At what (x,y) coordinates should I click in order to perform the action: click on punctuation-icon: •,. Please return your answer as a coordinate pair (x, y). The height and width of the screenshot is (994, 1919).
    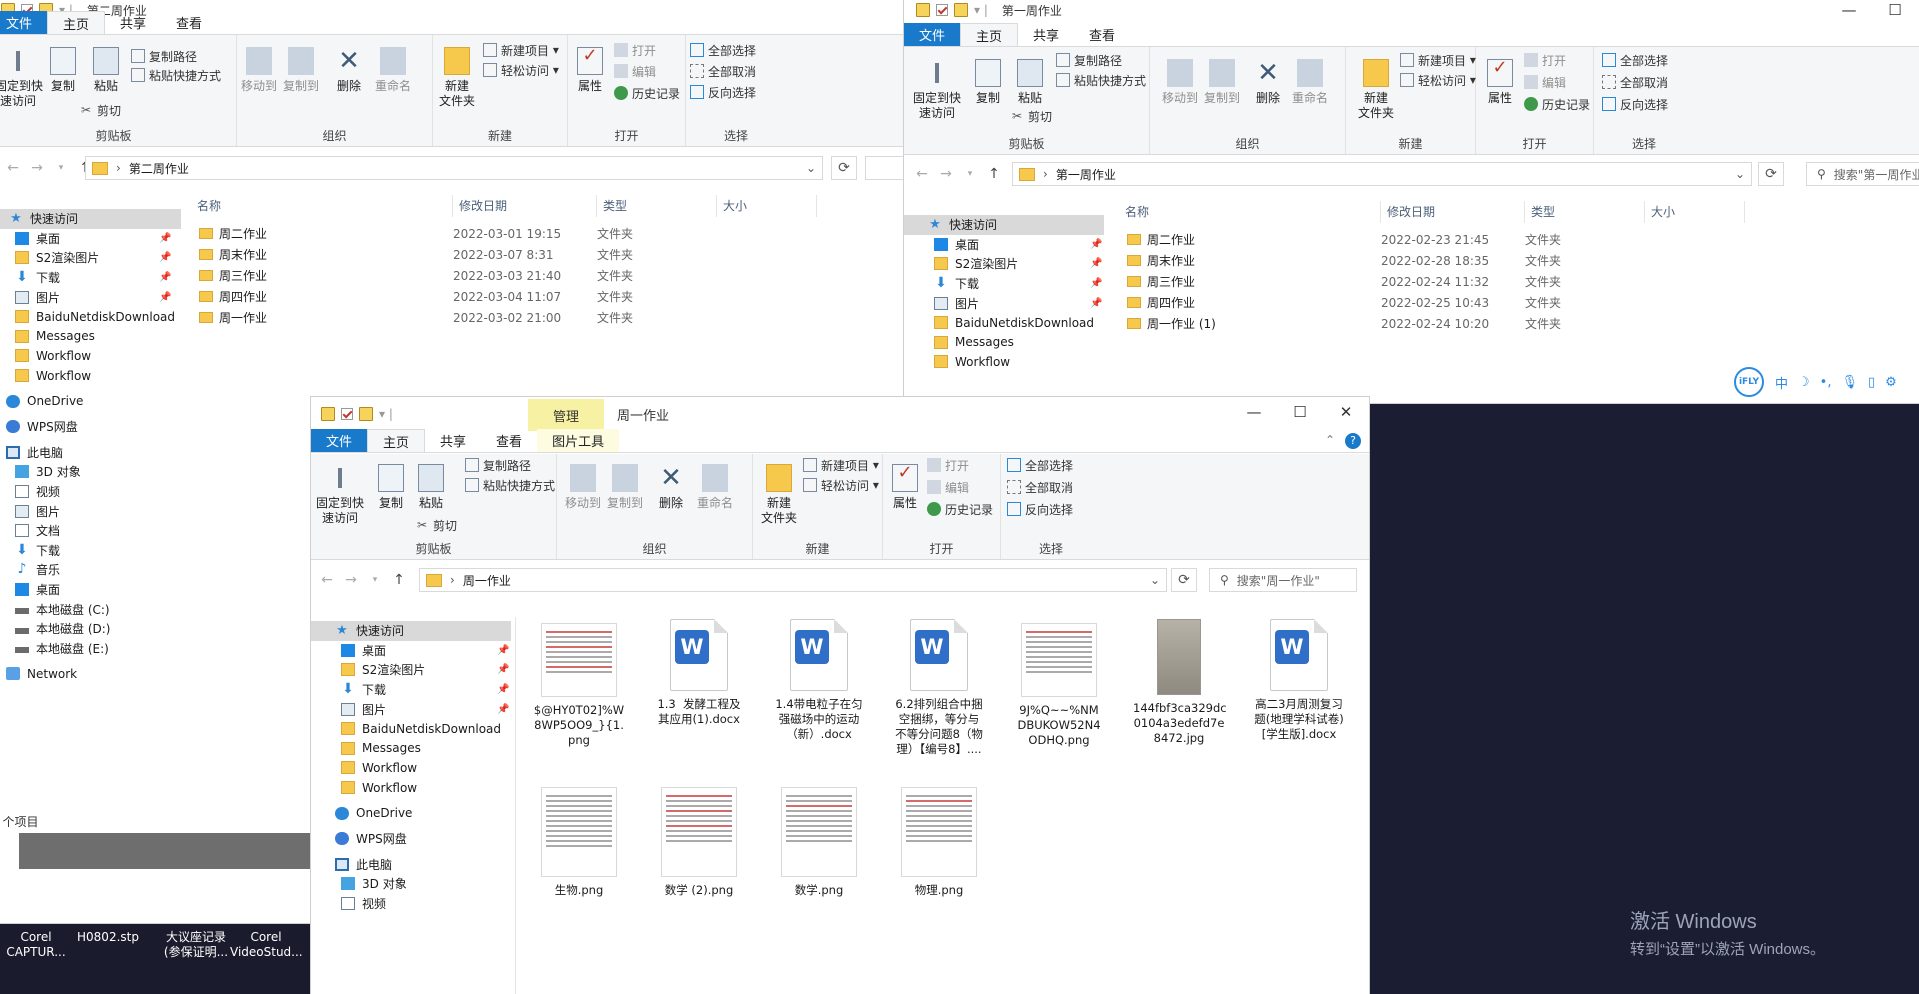
    Looking at the image, I should click on (1826, 382).